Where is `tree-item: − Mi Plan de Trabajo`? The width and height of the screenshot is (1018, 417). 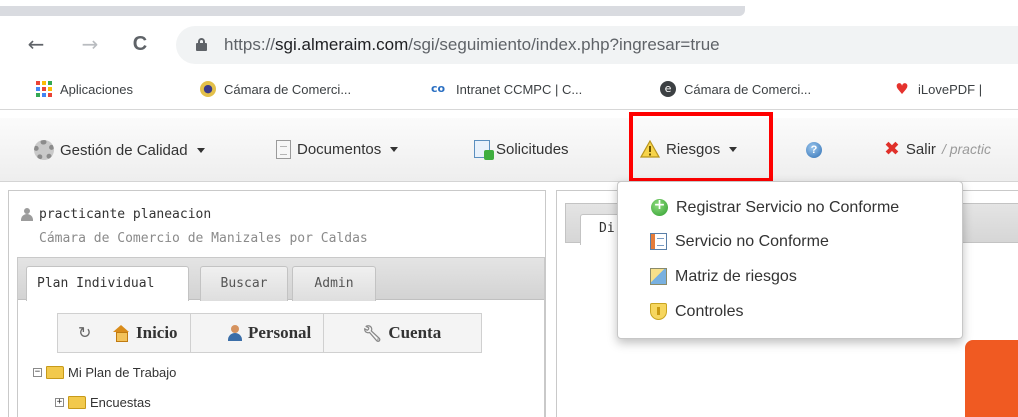 tree-item: − Mi Plan de Trabajo is located at coordinates (104, 372).